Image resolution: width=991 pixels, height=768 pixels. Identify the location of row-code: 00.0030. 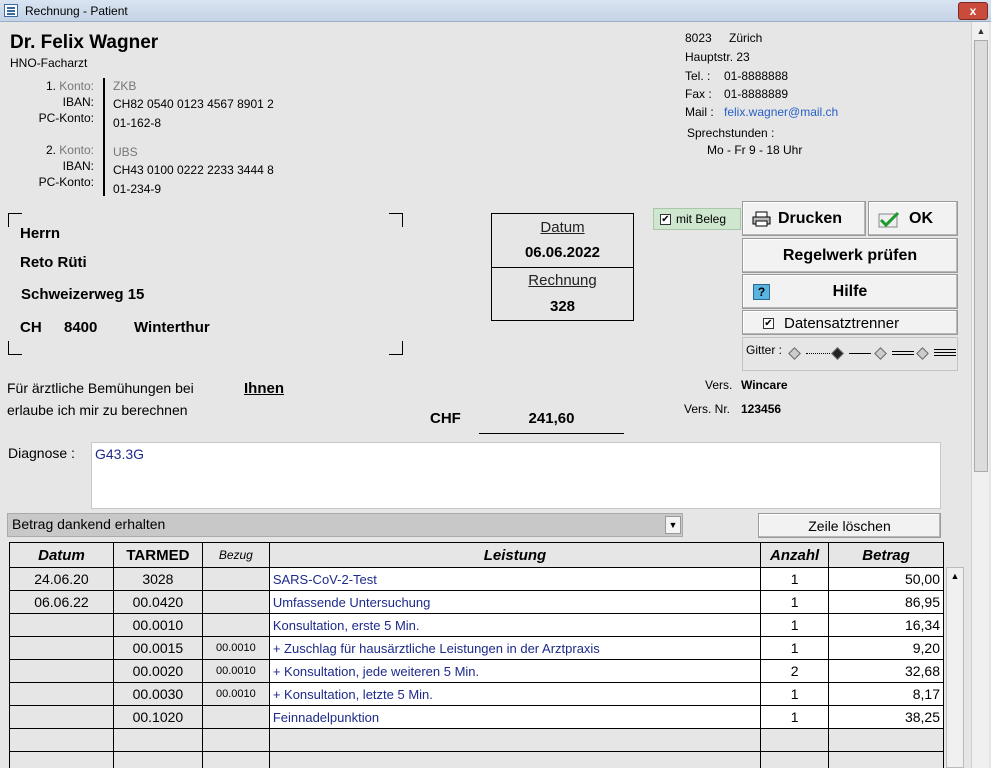
(157, 694).